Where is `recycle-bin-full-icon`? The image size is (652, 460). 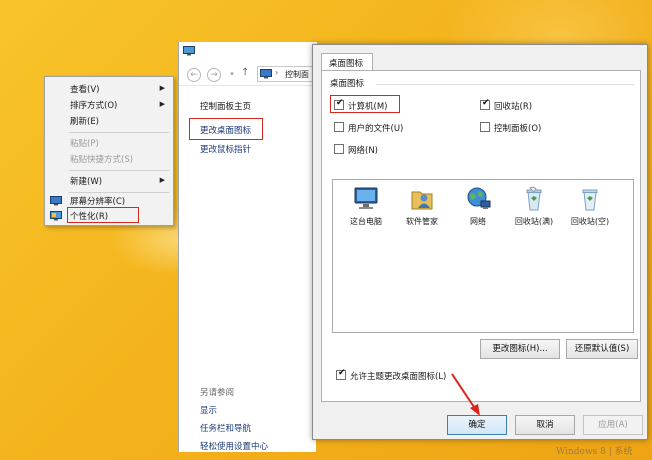 recycle-bin-full-icon is located at coordinates (534, 198).